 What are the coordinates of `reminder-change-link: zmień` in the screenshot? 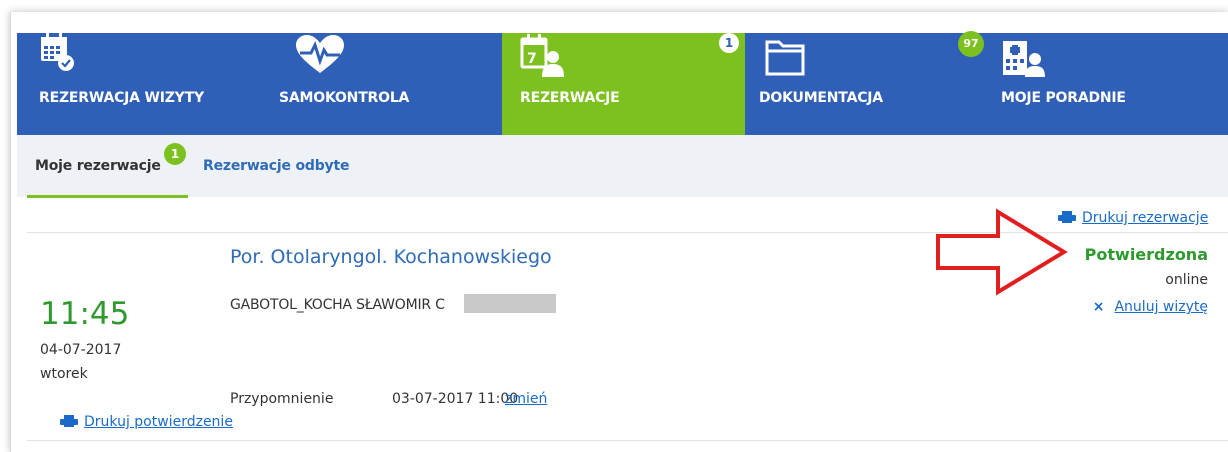 It's located at (526, 399).